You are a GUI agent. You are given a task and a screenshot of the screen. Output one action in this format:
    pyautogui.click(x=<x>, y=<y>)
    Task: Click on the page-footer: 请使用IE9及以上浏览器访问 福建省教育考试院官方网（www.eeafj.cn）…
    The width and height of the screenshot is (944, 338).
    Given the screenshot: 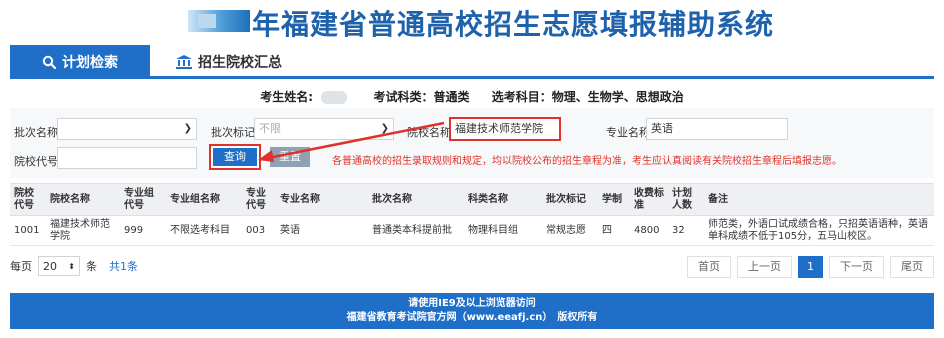 What is the action you would take?
    pyautogui.click(x=472, y=311)
    